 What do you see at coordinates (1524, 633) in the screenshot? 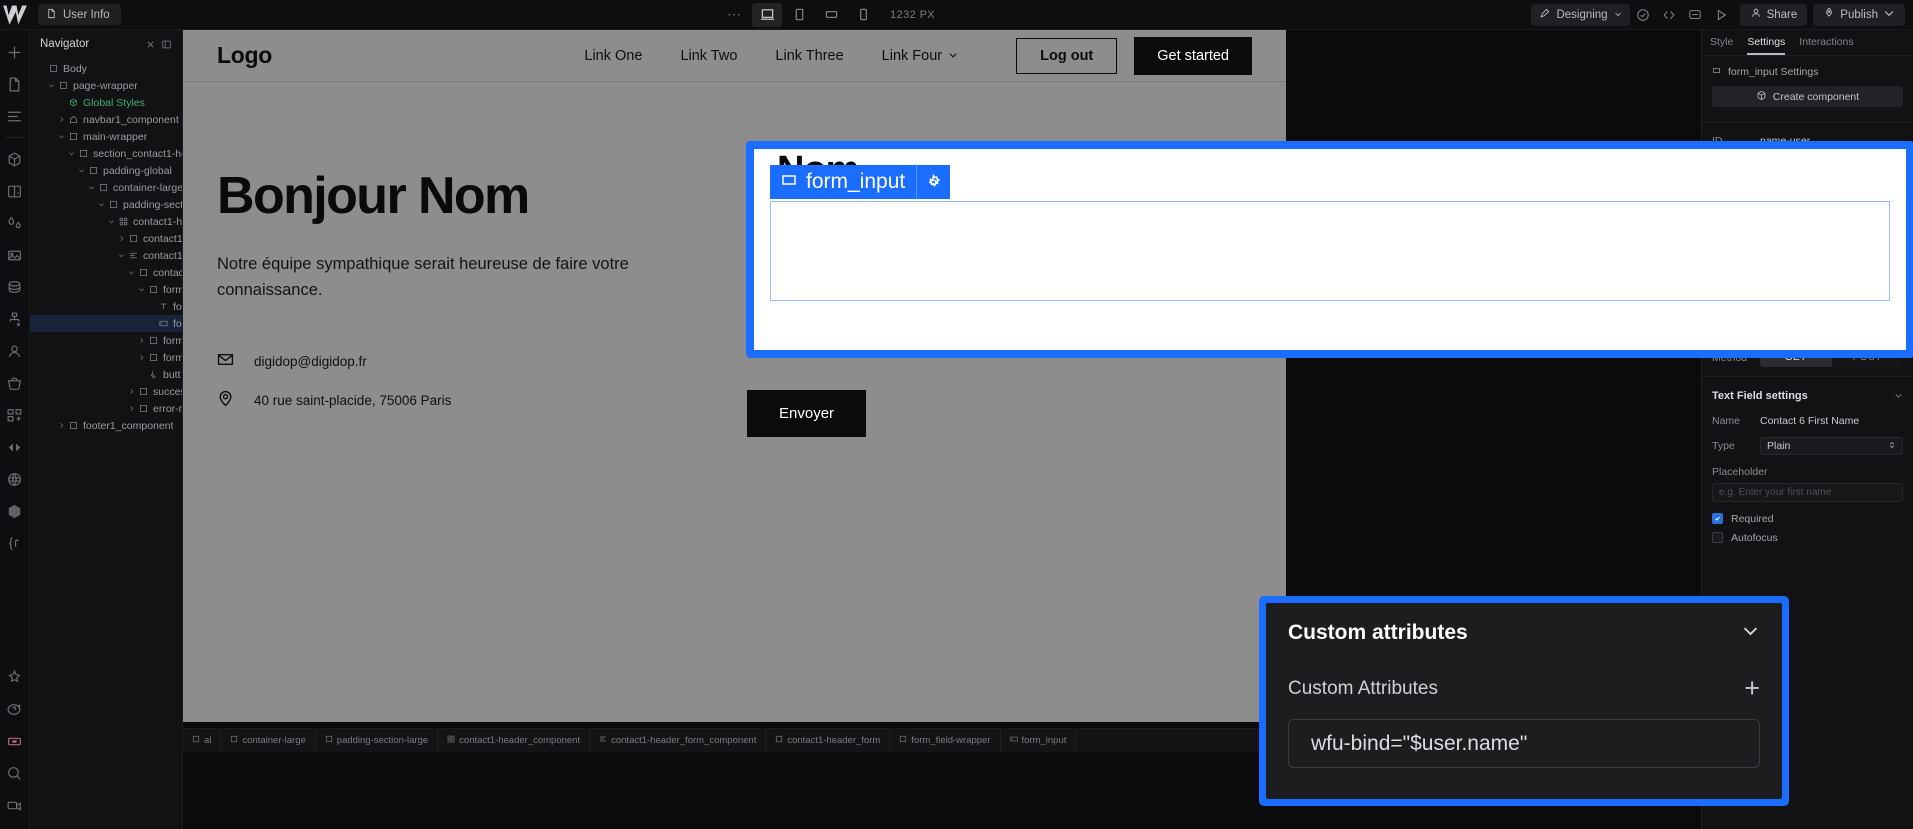
I see `custom-attributes-header: Custom attributes` at bounding box center [1524, 633].